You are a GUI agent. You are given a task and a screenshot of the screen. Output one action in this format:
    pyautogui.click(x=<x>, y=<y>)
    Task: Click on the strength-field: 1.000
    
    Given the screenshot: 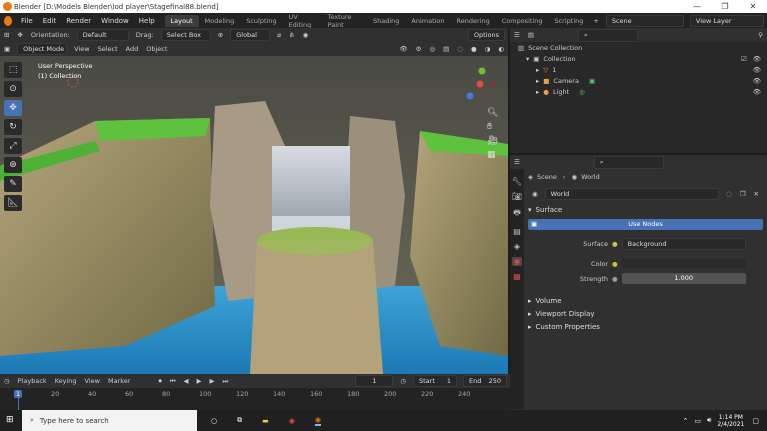 What is the action you would take?
    pyautogui.click(x=683, y=278)
    